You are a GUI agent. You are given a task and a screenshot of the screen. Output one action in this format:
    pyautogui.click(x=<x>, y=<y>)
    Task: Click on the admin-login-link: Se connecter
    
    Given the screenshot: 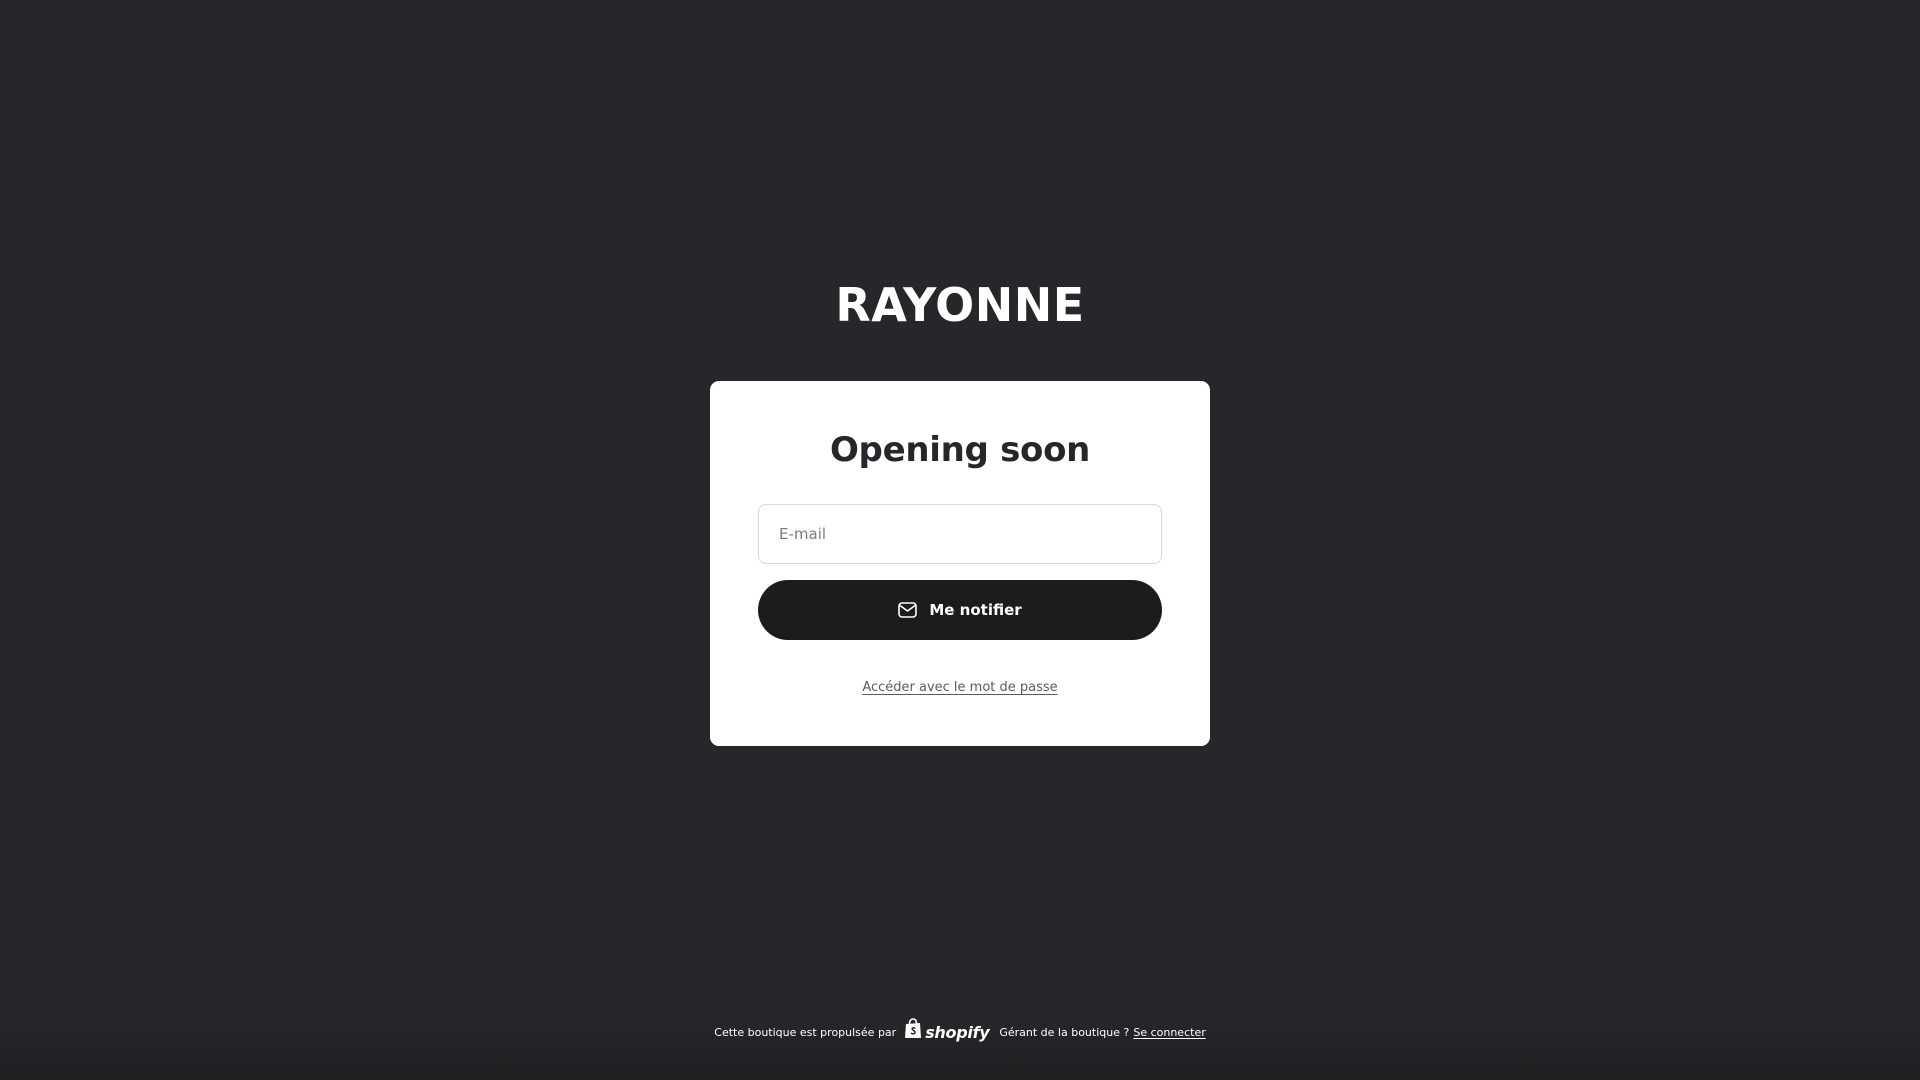 What is the action you would take?
    pyautogui.click(x=1169, y=1033)
    